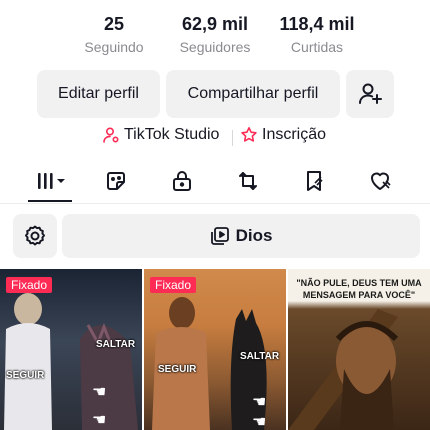 This screenshot has width=430, height=430. Describe the element at coordinates (215, 182) in the screenshot. I see `profile-tabs` at that location.